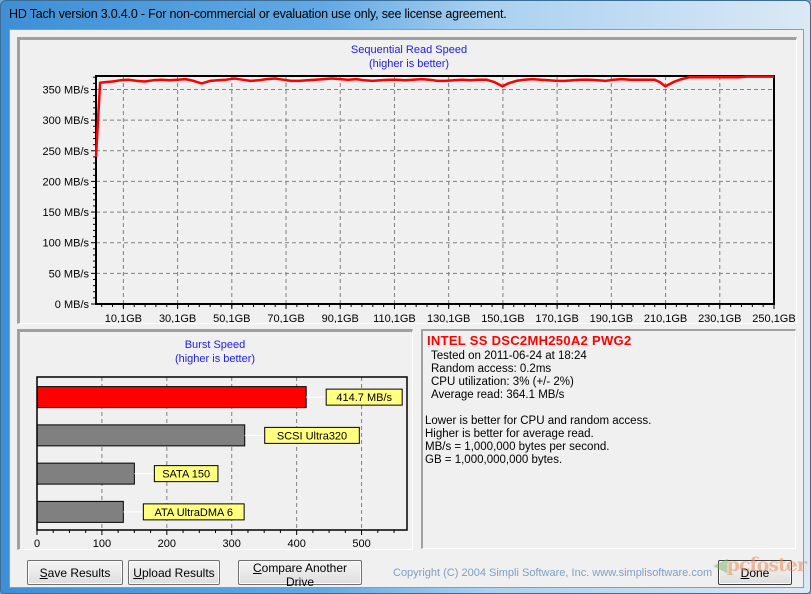 This screenshot has width=811, height=594. Describe the element at coordinates (364, 398) in the screenshot. I see `burst-label-text: 414.7 MB/s` at that location.